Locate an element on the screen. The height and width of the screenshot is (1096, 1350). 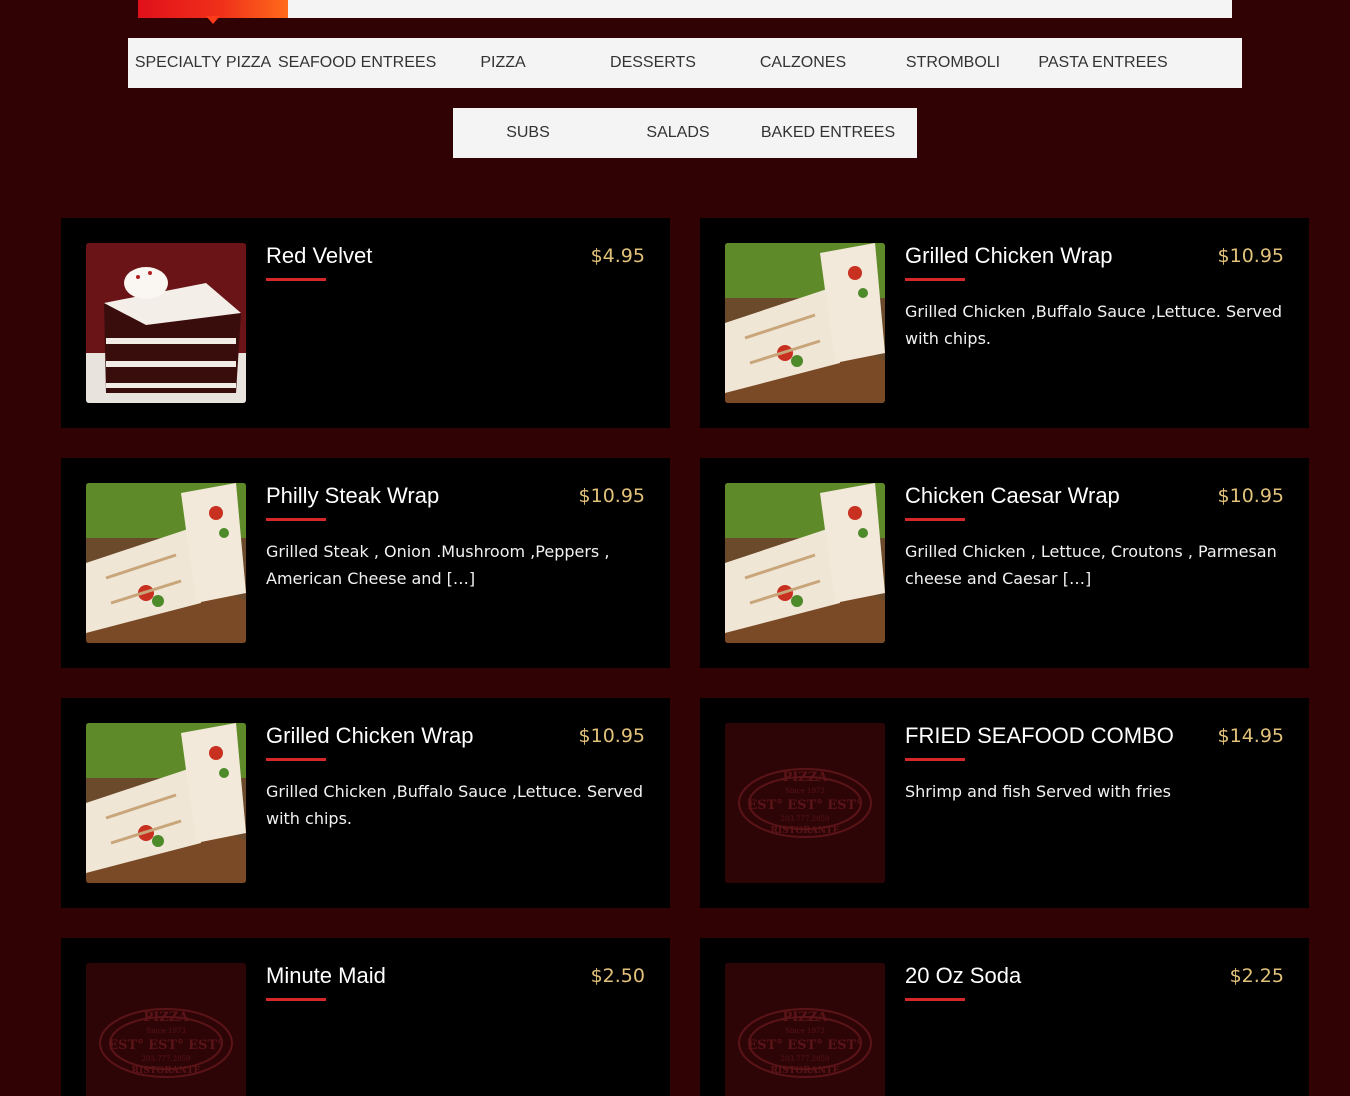
item-name: Minute Maid is located at coordinates (326, 975).